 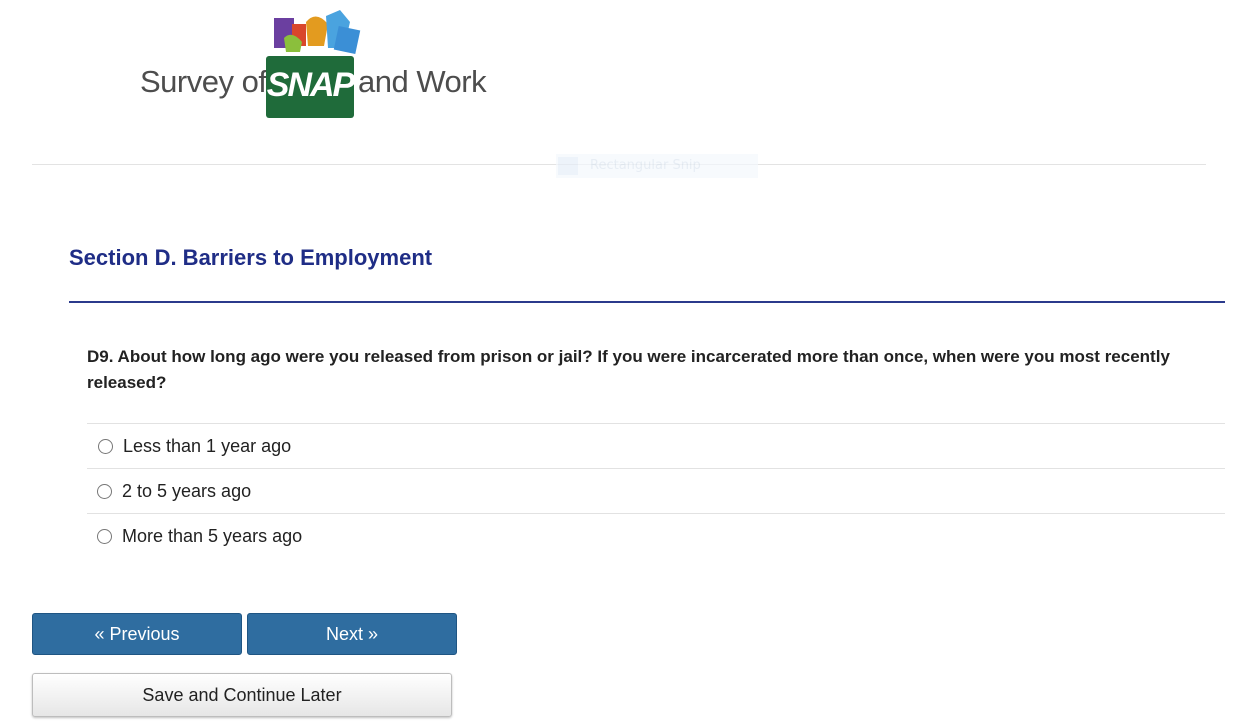 I want to click on option-less-than-1-year: Less than 1 year ago, so click(x=656, y=445).